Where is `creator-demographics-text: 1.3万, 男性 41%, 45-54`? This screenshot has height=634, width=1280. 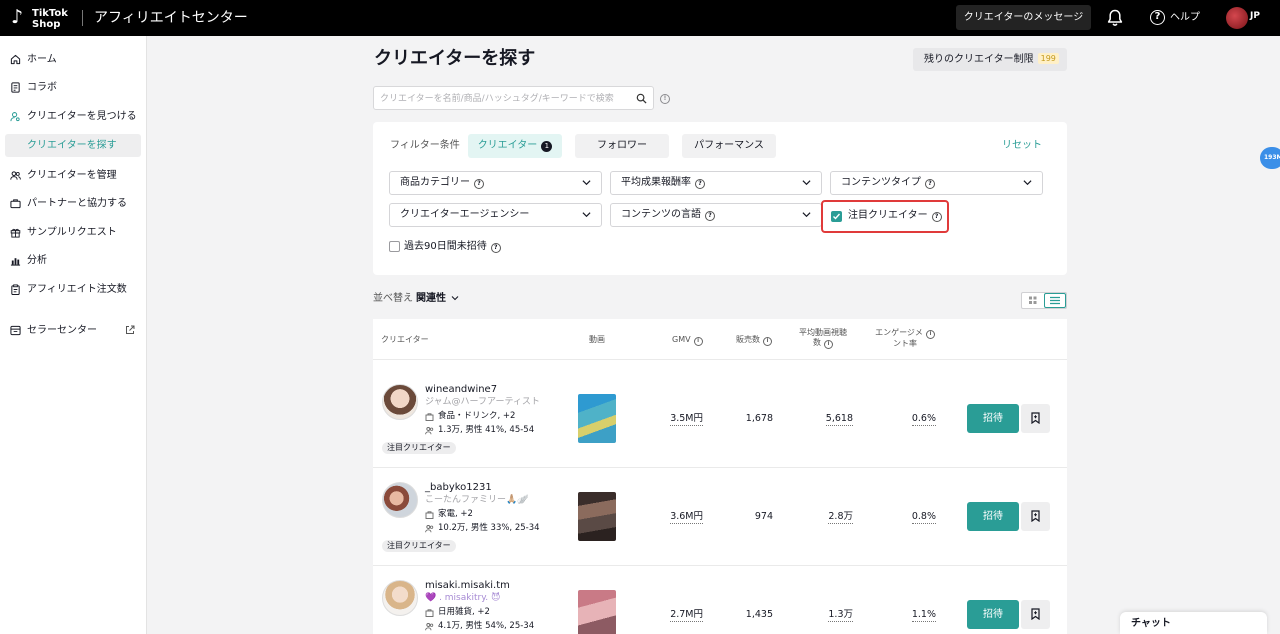
creator-demographics-text: 1.3万, 男性 41%, 45-54 is located at coordinates (486, 430).